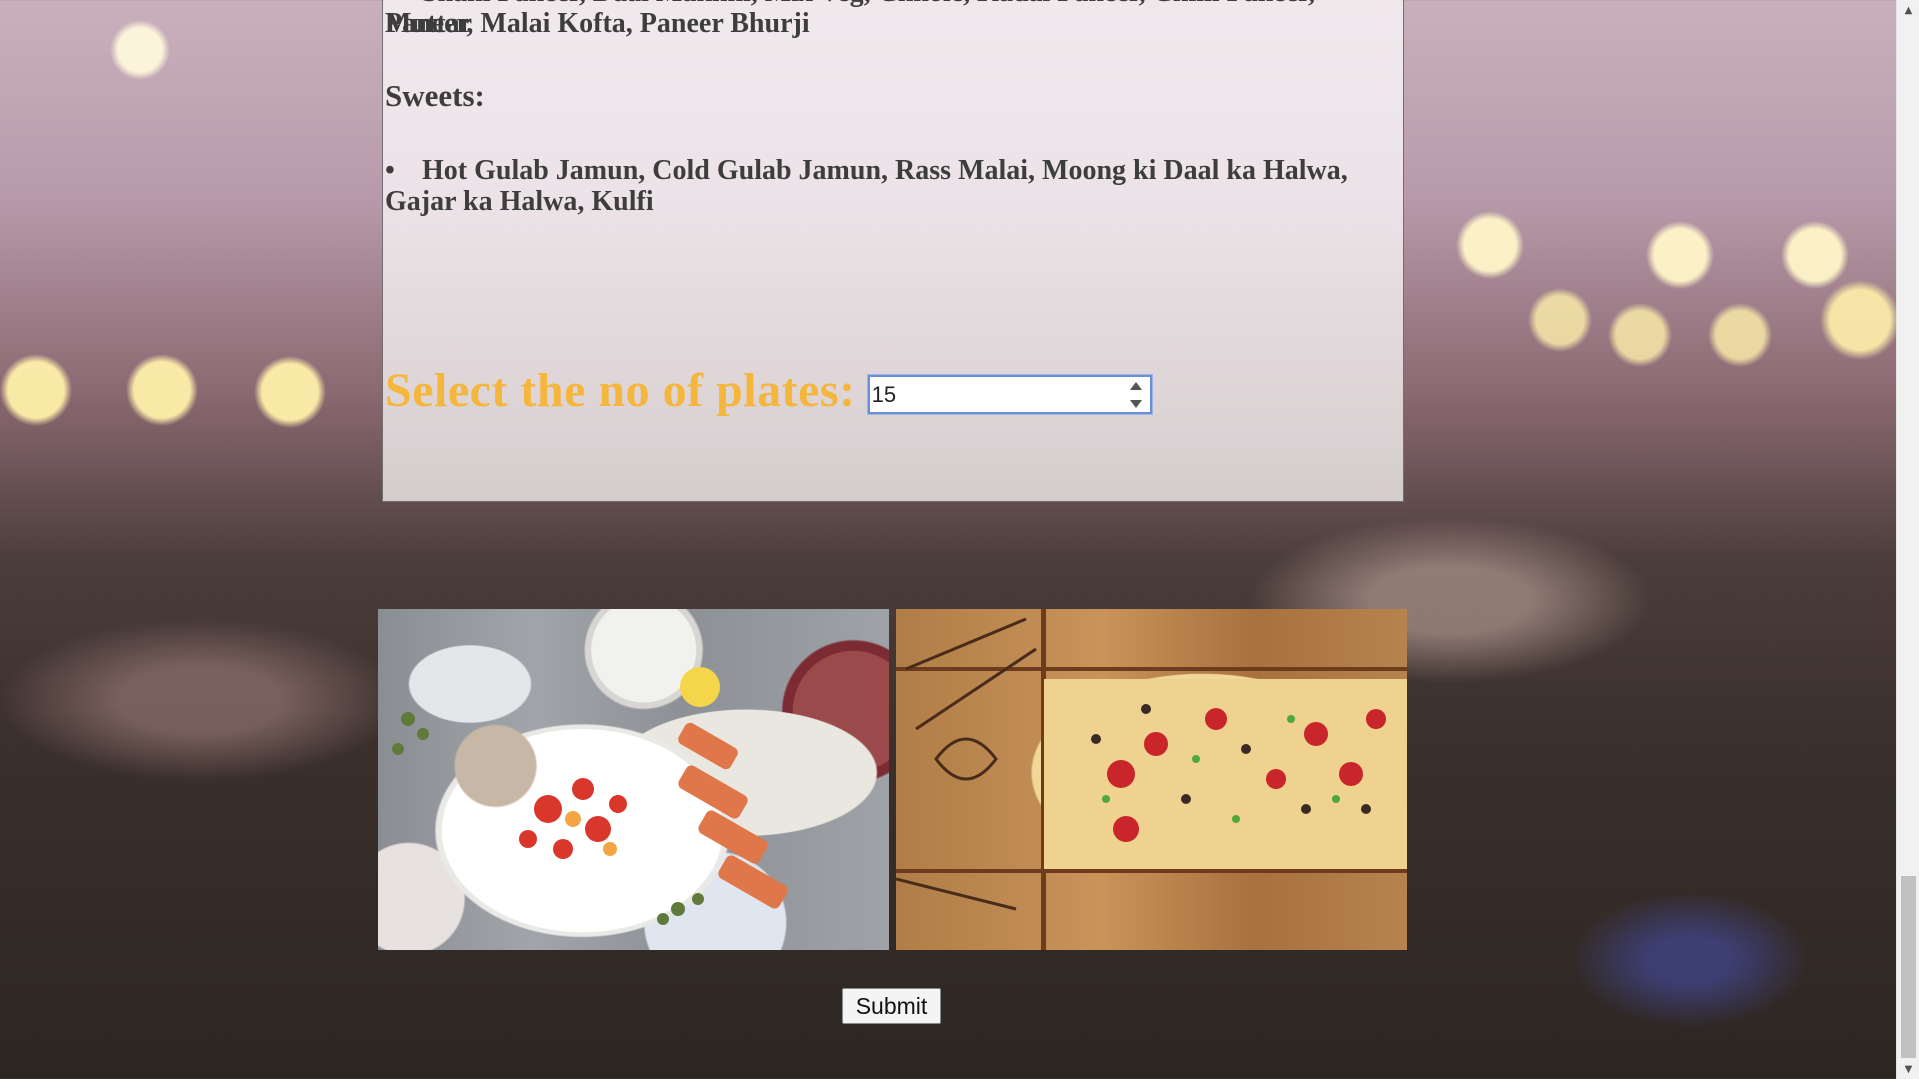 The width and height of the screenshot is (1919, 1079). Describe the element at coordinates (1908, 10) in the screenshot. I see `scroll-up-icon: ▲` at that location.